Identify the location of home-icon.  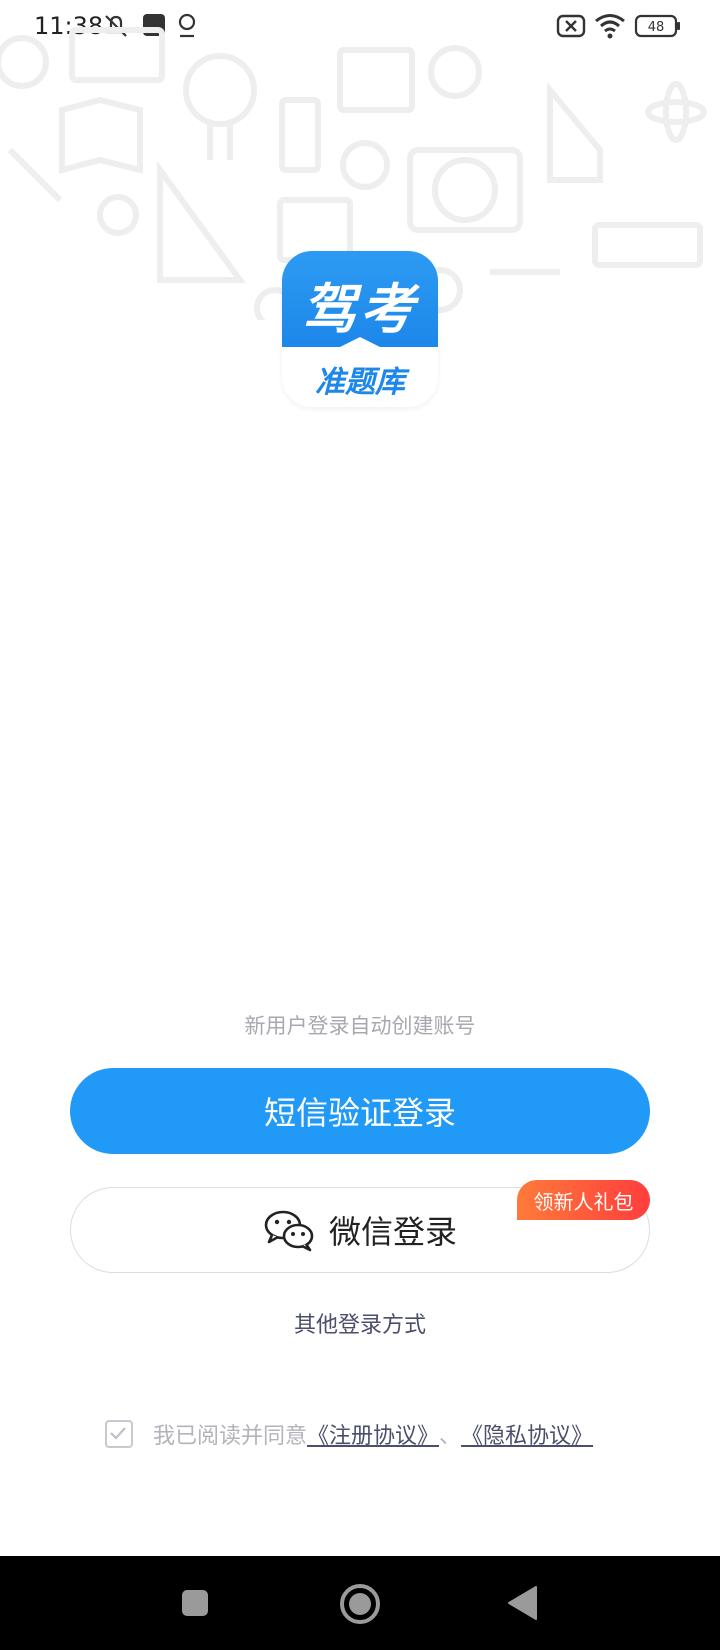
(360, 1606).